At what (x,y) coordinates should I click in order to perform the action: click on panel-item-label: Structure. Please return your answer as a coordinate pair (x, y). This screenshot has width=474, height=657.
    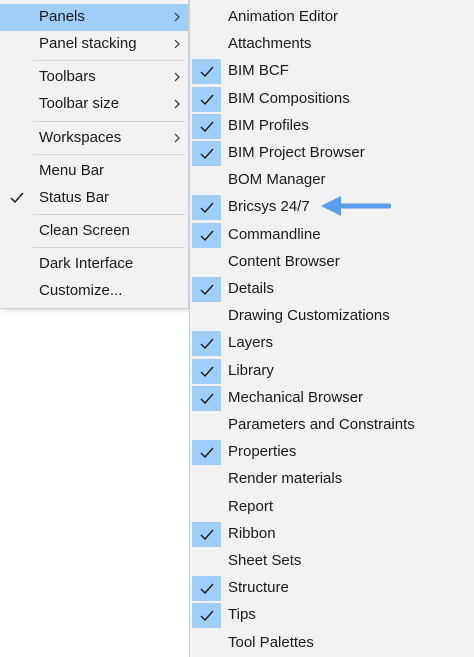
    Looking at the image, I should click on (258, 587).